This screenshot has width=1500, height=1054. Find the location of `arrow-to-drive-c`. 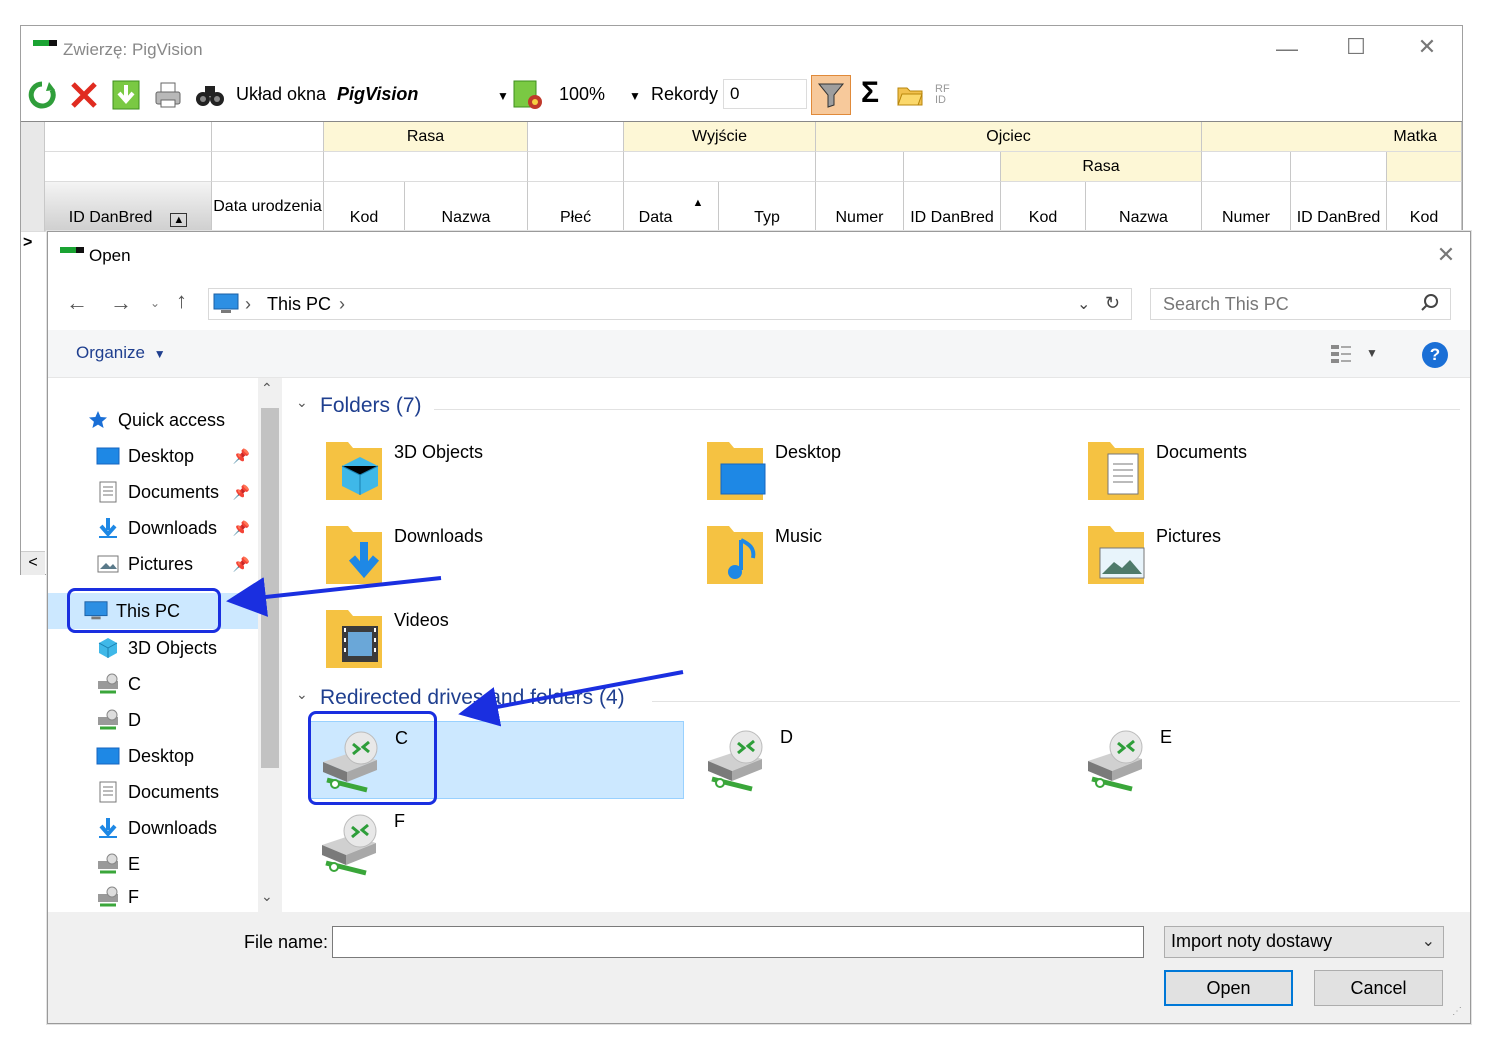

arrow-to-drive-c is located at coordinates (571, 698).